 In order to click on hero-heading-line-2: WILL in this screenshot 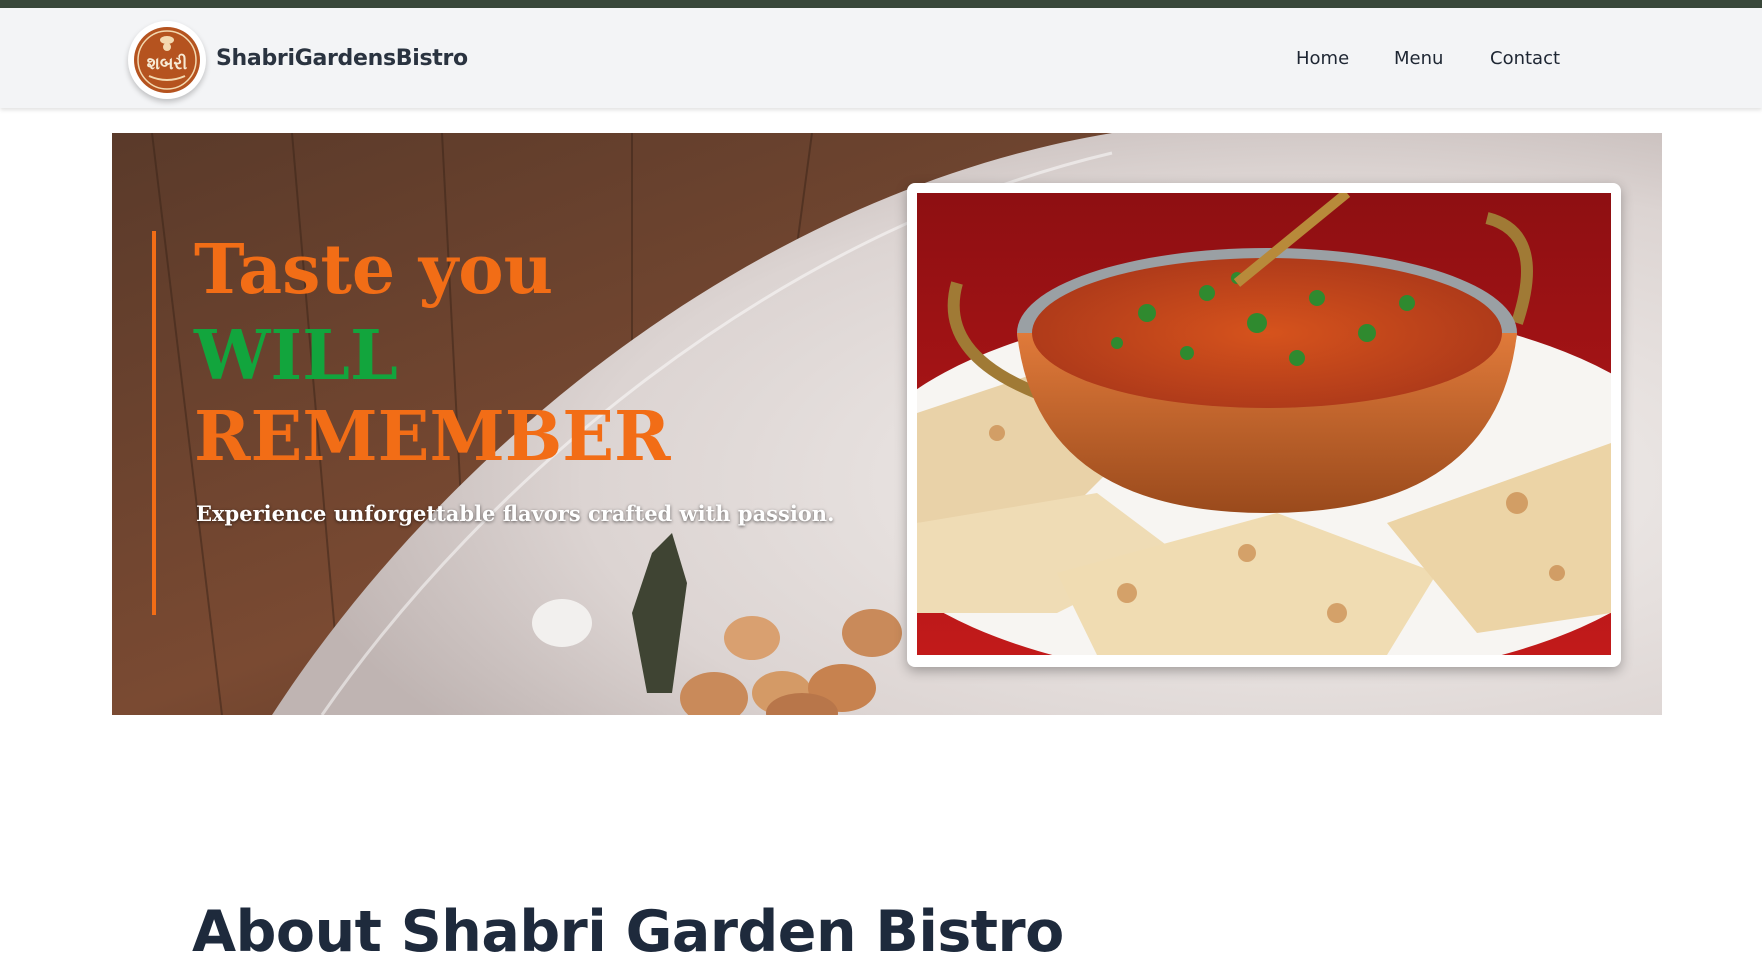, I will do `click(296, 356)`.